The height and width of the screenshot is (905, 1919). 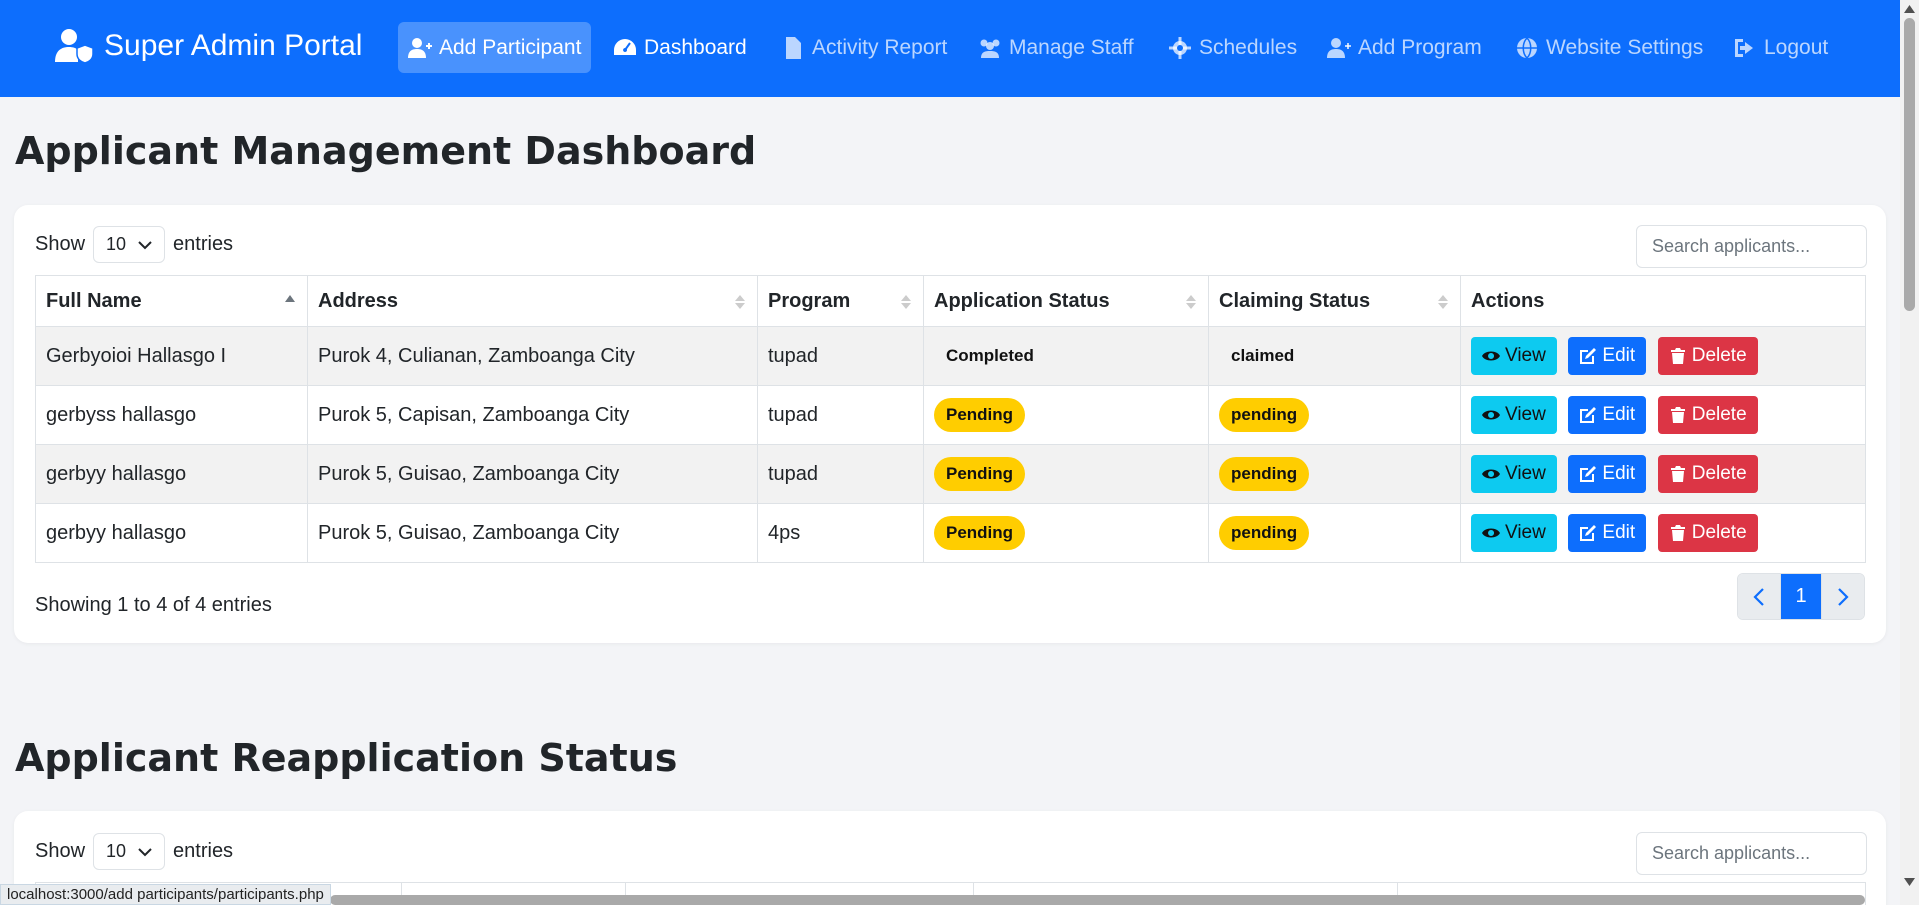 What do you see at coordinates (532, 301) in the screenshot?
I see `column-header-address: Address` at bounding box center [532, 301].